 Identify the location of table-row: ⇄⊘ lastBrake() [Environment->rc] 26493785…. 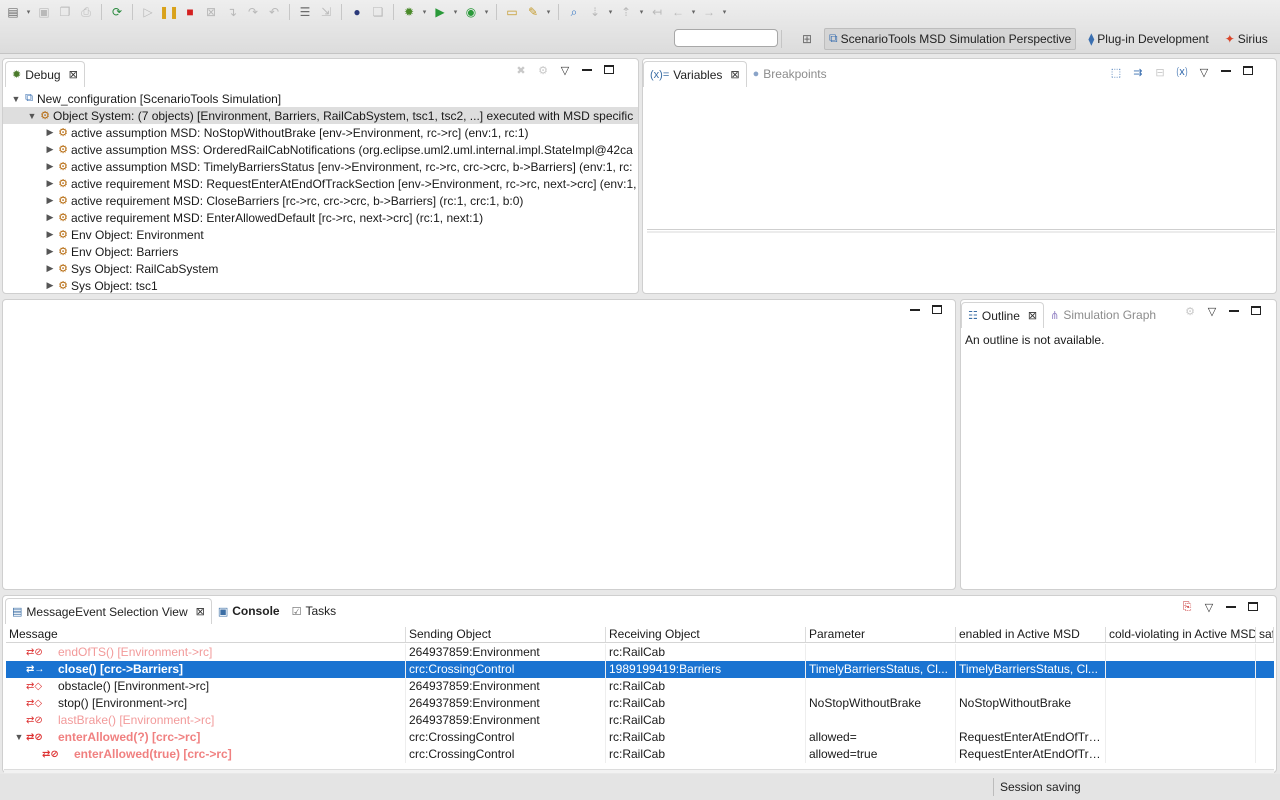
(640, 720).